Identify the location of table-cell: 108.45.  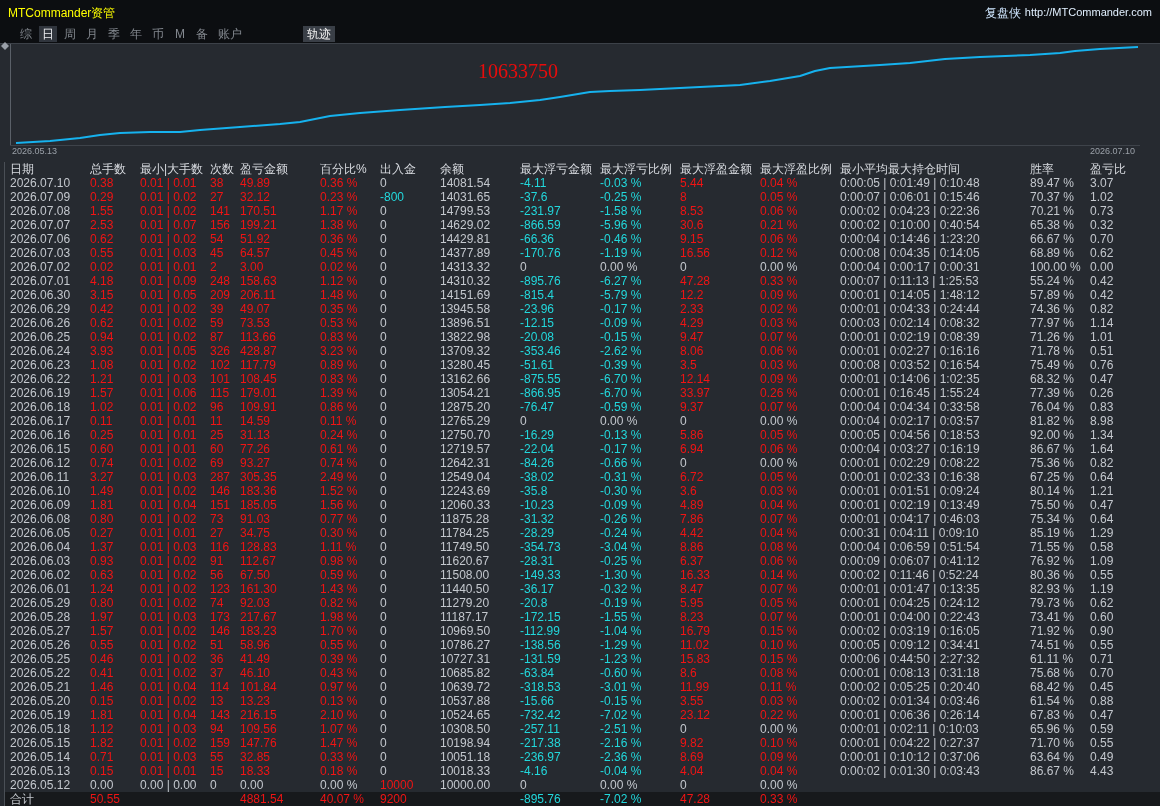
(258, 379).